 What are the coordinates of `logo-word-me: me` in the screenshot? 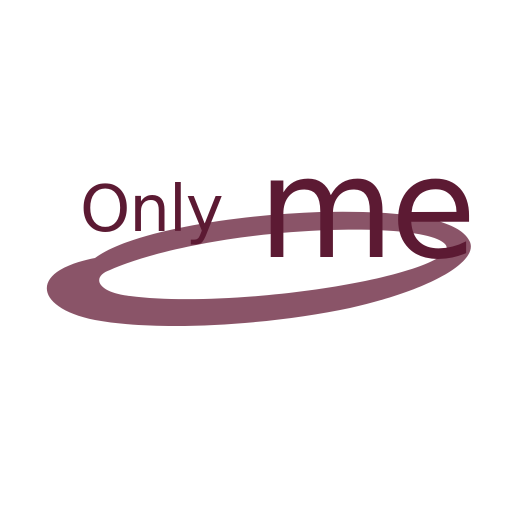 It's located at (367, 209).